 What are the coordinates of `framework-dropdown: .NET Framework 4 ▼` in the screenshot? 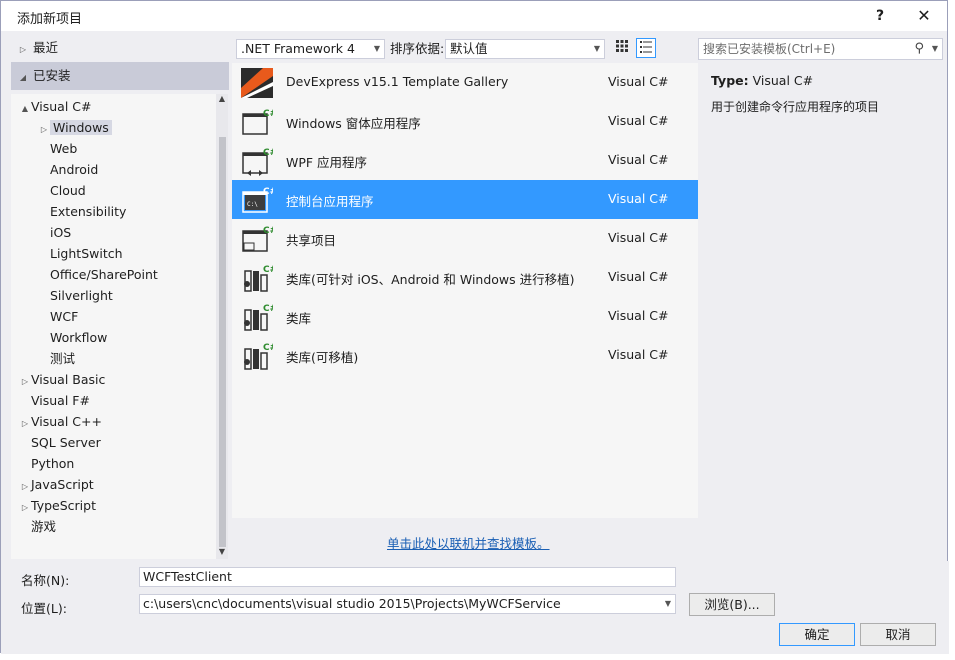 It's located at (310, 49).